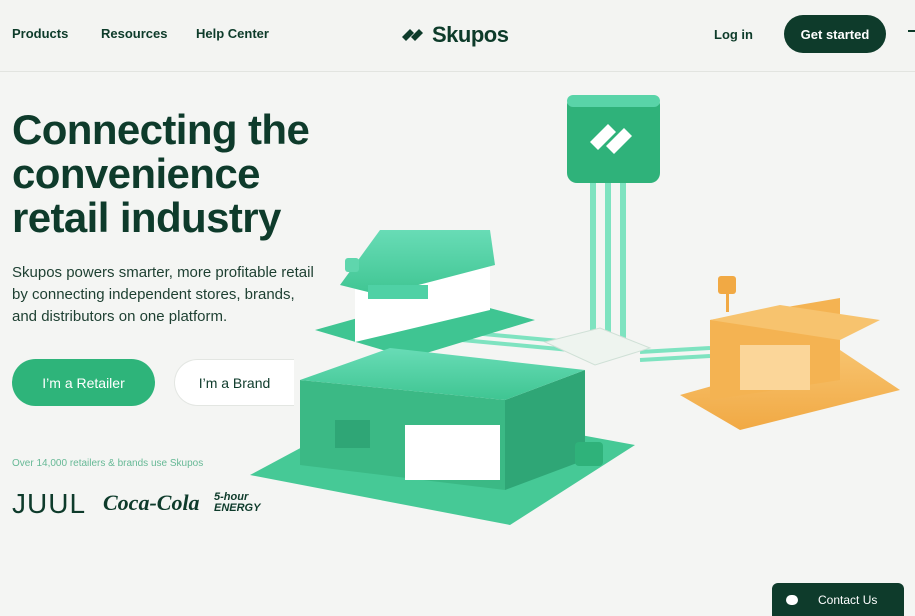  Describe the element at coordinates (425, 294) in the screenshot. I see `small-store` at that location.